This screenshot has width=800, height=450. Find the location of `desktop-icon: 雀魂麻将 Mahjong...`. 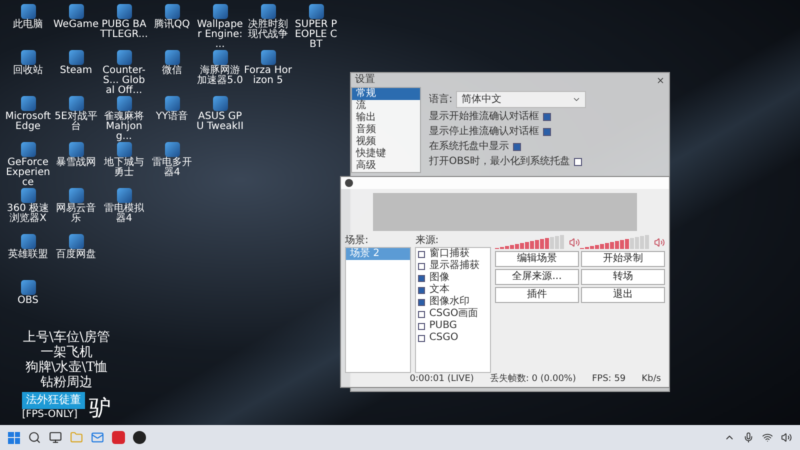

desktop-icon: 雀魂麻将 Mahjong... is located at coordinates (124, 119).